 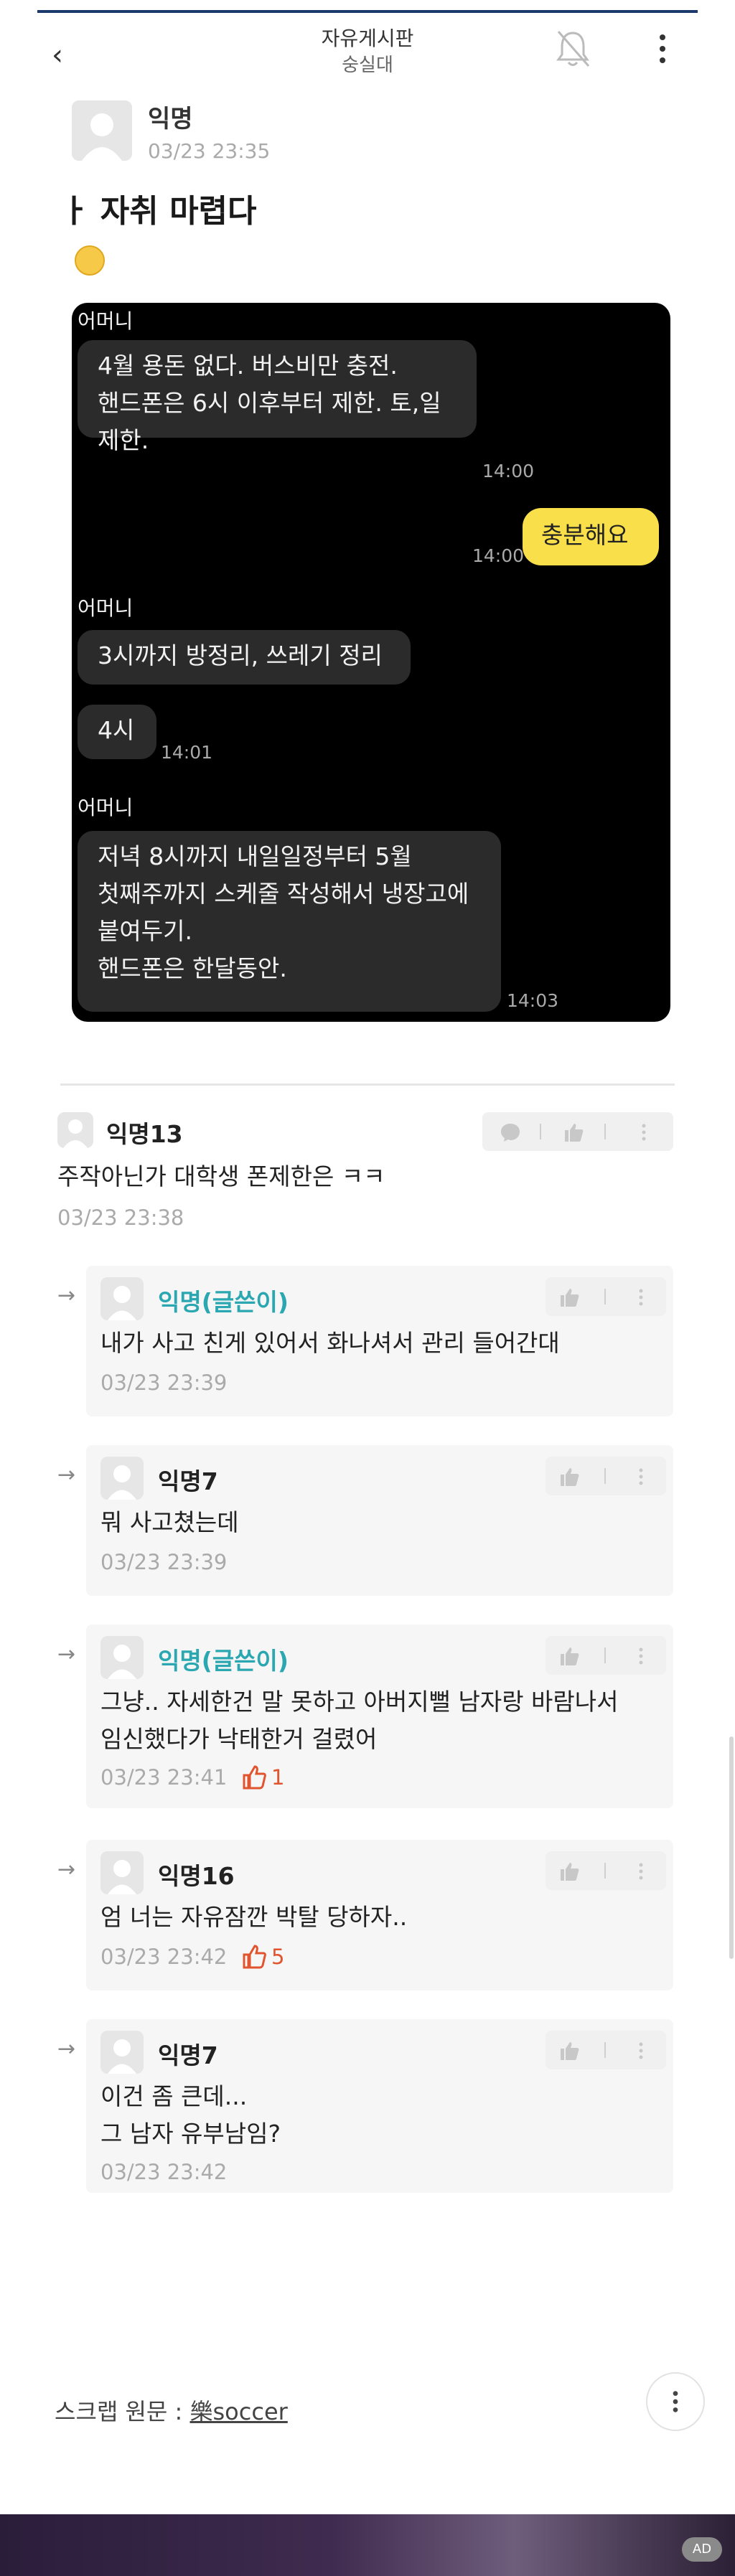 I want to click on like-count: 1, so click(x=278, y=1777).